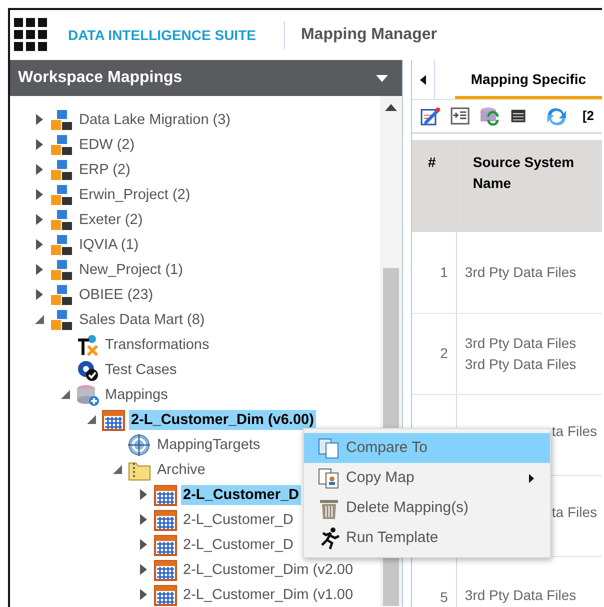  What do you see at coordinates (368, 35) in the screenshot?
I see `module-title: Mapping Manager` at bounding box center [368, 35].